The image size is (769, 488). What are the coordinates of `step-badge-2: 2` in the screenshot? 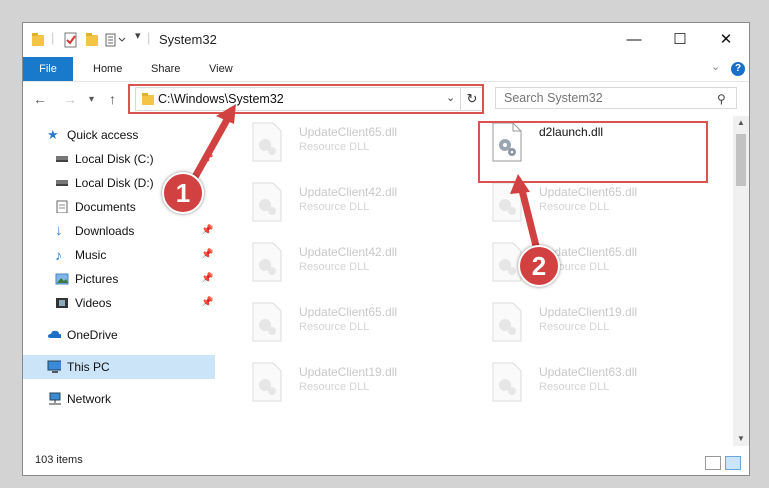 It's located at (539, 266).